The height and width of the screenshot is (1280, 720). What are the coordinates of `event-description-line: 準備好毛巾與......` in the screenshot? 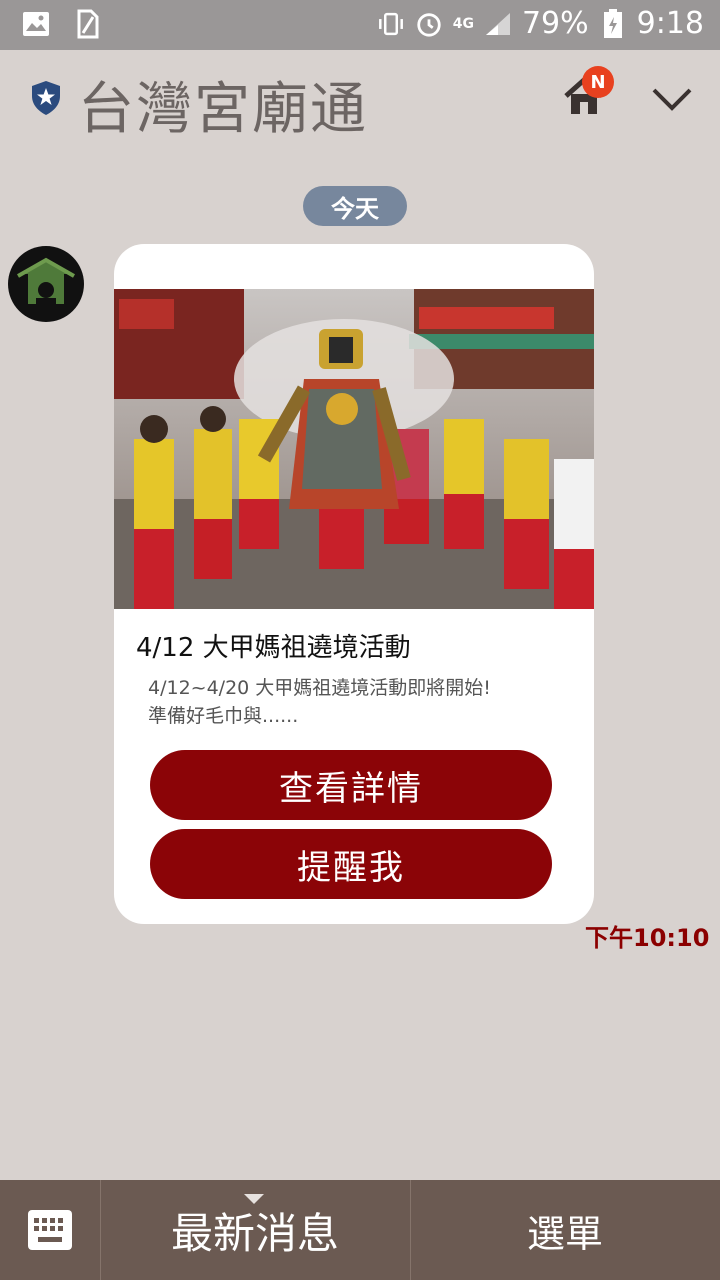 It's located at (223, 716).